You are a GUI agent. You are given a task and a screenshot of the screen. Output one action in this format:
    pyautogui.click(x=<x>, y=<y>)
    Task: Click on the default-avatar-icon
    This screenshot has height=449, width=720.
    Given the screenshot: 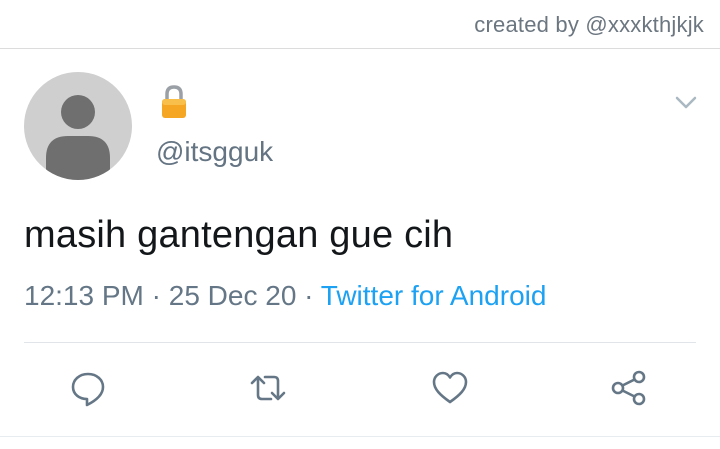 What is the action you would take?
    pyautogui.click(x=78, y=137)
    